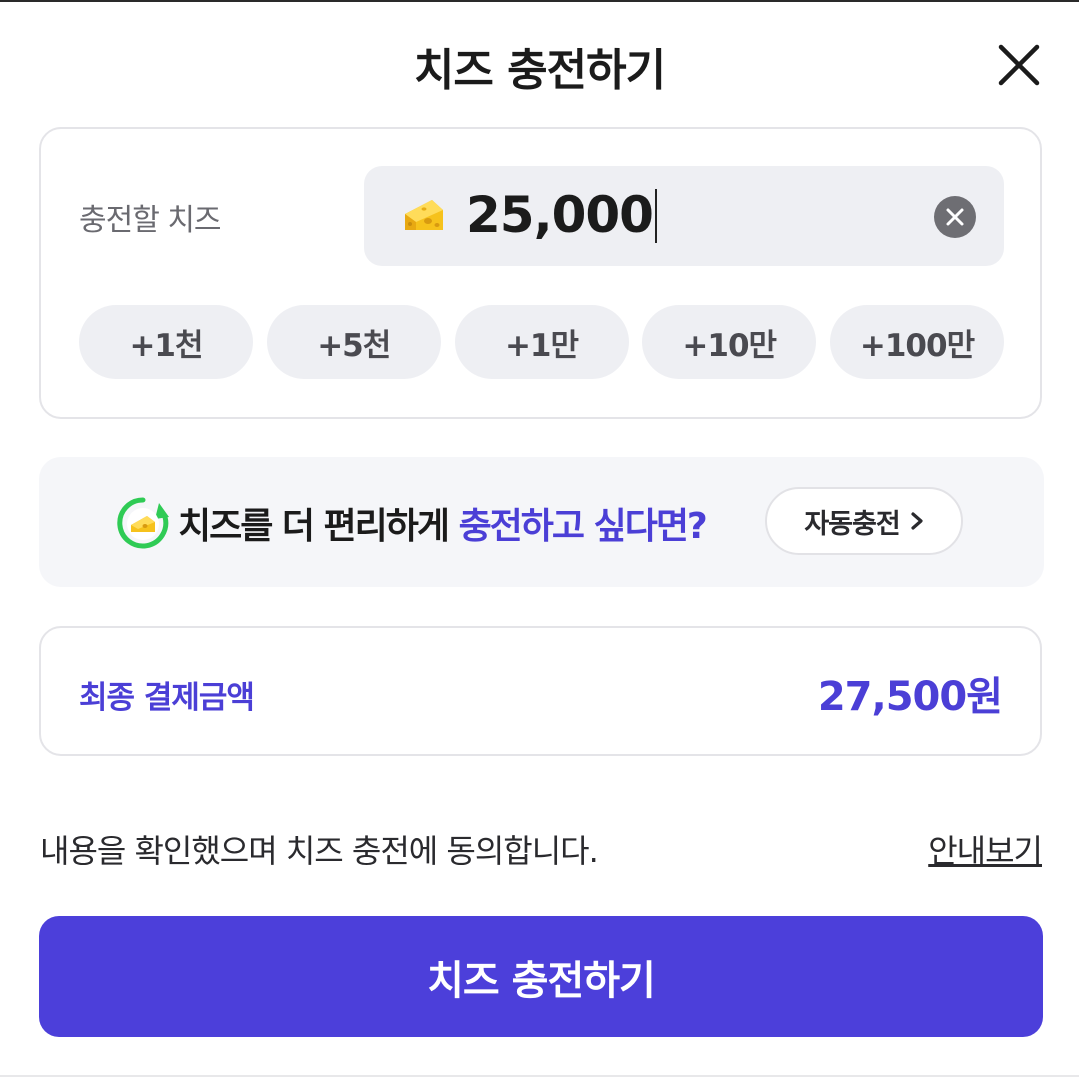 The width and height of the screenshot is (1079, 1077). What do you see at coordinates (655, 215) in the screenshot?
I see `text-caret` at bounding box center [655, 215].